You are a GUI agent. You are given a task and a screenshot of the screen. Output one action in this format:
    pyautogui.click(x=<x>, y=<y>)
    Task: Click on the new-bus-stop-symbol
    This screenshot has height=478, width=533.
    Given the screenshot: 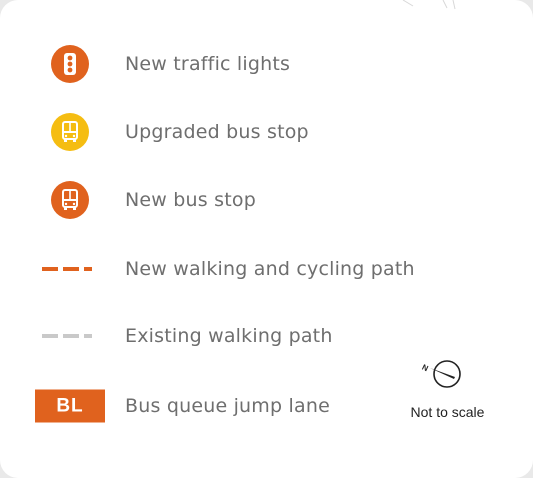 What is the action you would take?
    pyautogui.click(x=70, y=200)
    